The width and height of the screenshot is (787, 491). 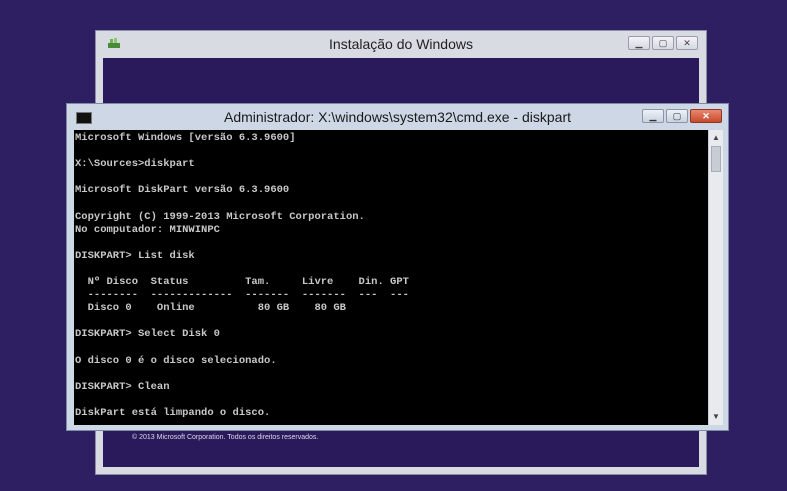 What do you see at coordinates (715, 277) in the screenshot?
I see `vertical-scrollbar: ▲ ▼` at bounding box center [715, 277].